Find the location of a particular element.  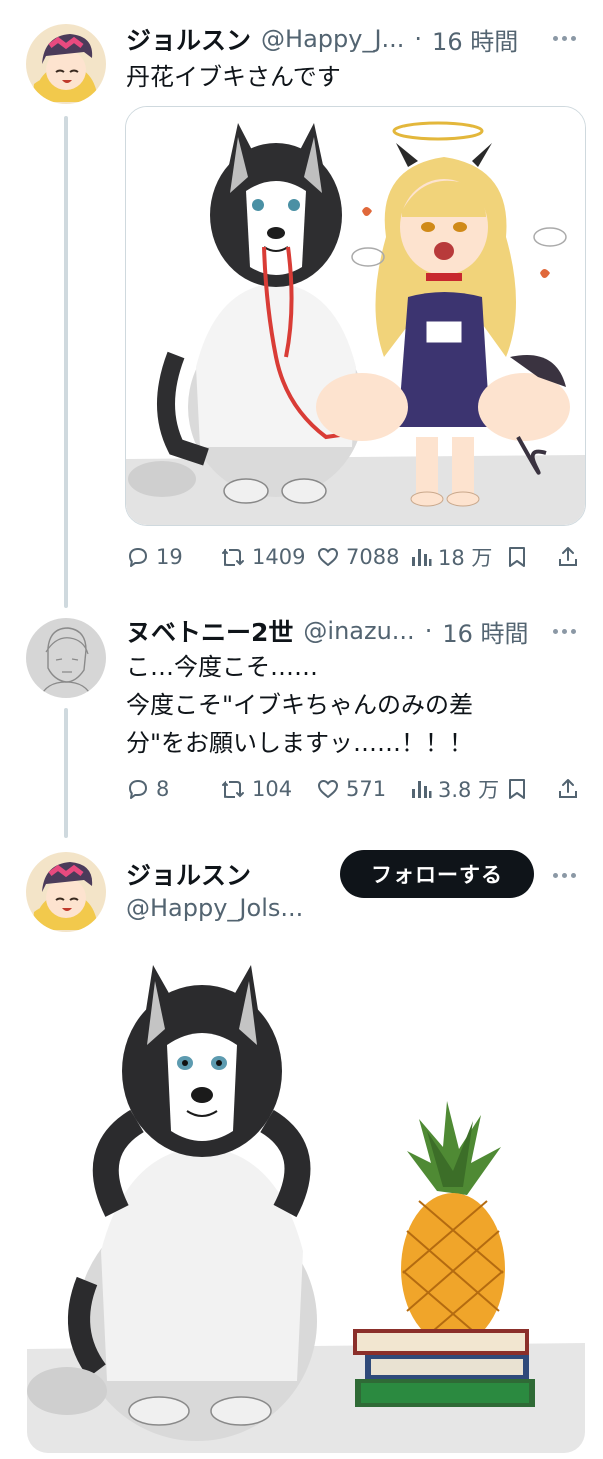

tweet-text: 丹花イブキさんです is located at coordinates (233, 77).